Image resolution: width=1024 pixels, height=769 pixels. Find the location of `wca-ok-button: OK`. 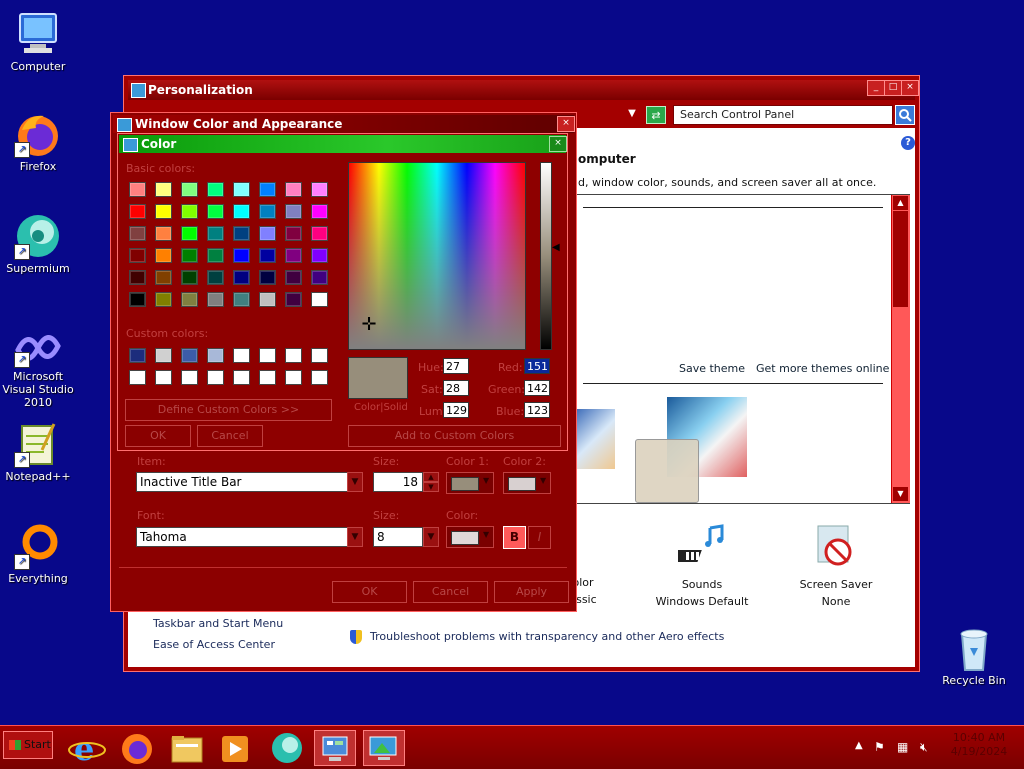

wca-ok-button: OK is located at coordinates (369, 592).